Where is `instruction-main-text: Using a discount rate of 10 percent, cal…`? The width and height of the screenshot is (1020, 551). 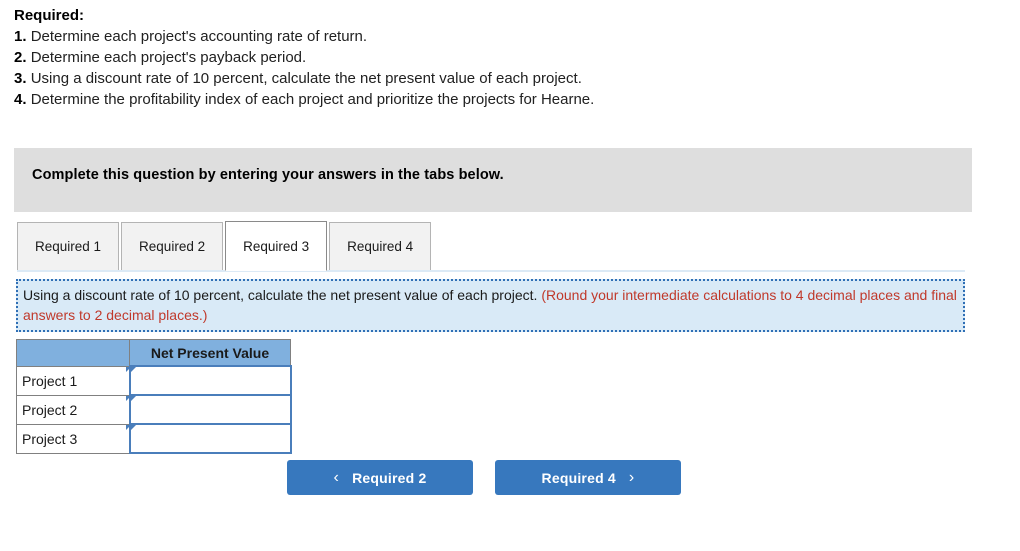
instruction-main-text: Using a discount rate of 10 percent, cal… is located at coordinates (280, 295).